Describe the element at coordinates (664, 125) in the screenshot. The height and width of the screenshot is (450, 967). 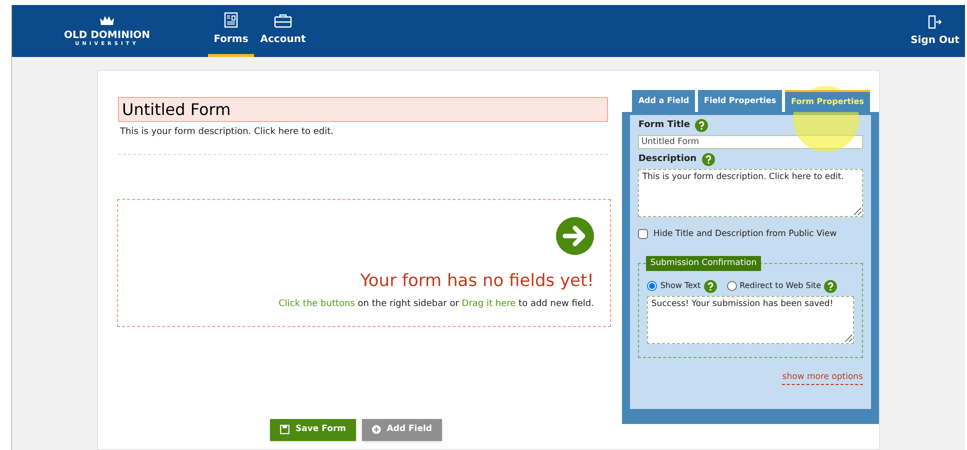
I see `field-label: Form Title` at that location.